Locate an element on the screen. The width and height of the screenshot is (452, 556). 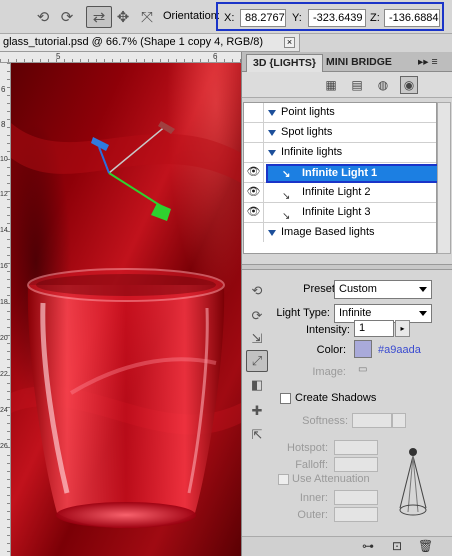
rotate-3d-icon: ⟲ is located at coordinates (43, 17).